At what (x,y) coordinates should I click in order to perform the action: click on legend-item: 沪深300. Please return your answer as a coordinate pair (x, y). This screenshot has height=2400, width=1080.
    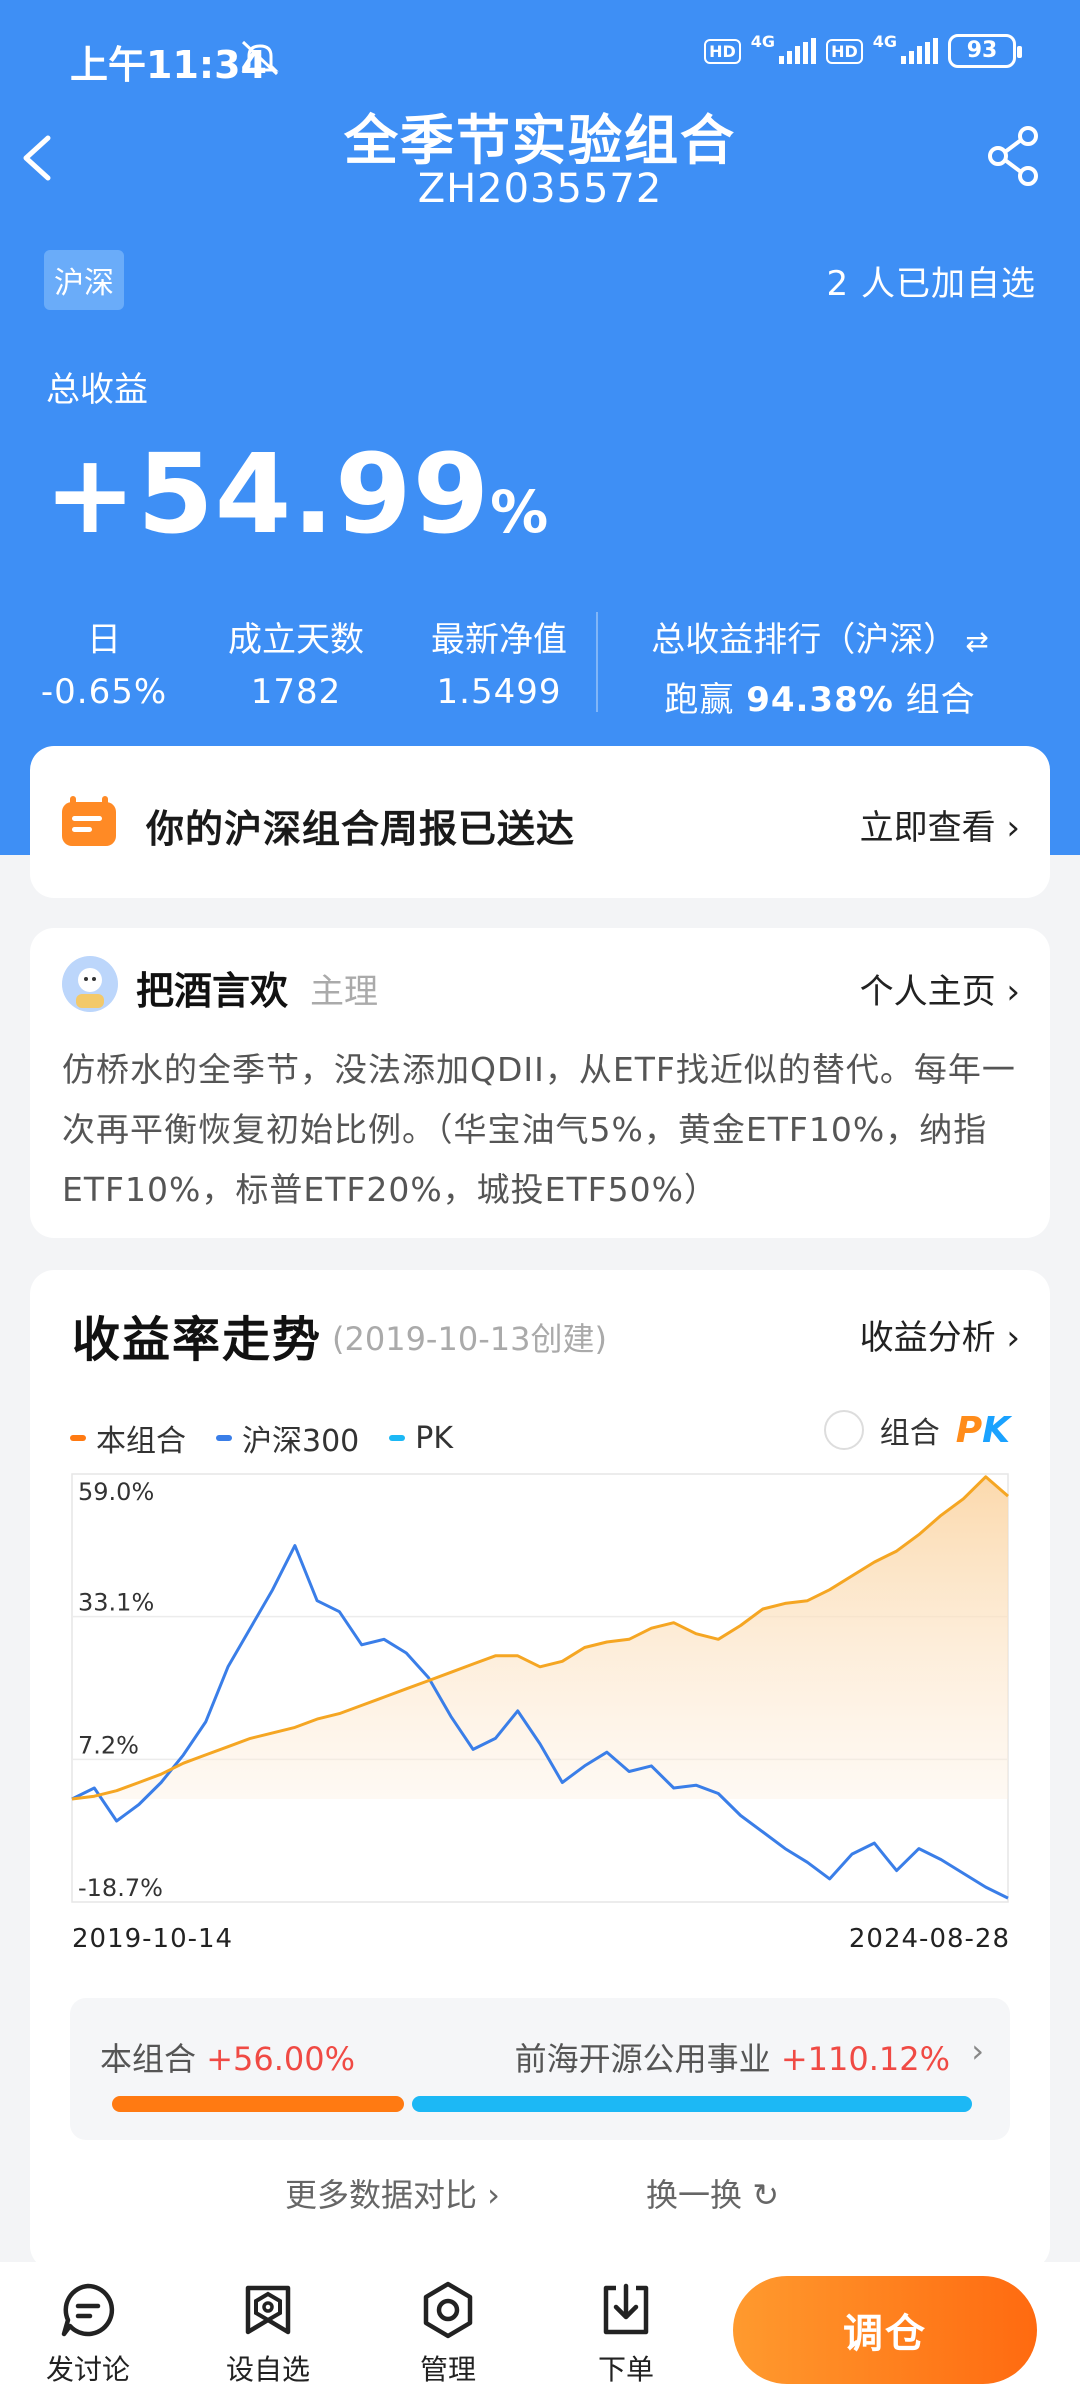
    Looking at the image, I should click on (287, 1438).